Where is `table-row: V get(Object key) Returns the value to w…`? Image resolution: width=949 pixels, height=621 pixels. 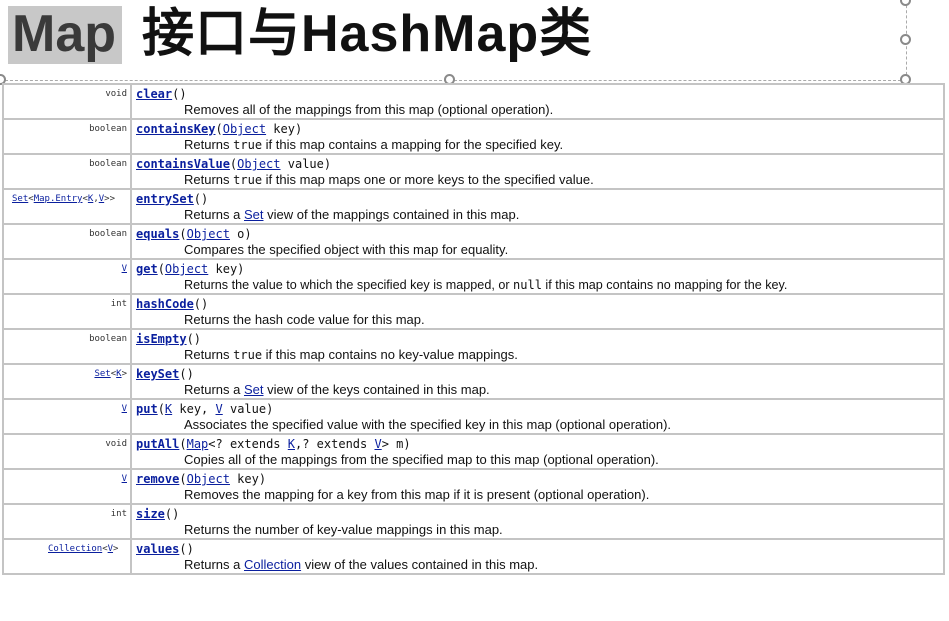
table-row: V get(Object key) Returns the value to w… is located at coordinates (473, 276).